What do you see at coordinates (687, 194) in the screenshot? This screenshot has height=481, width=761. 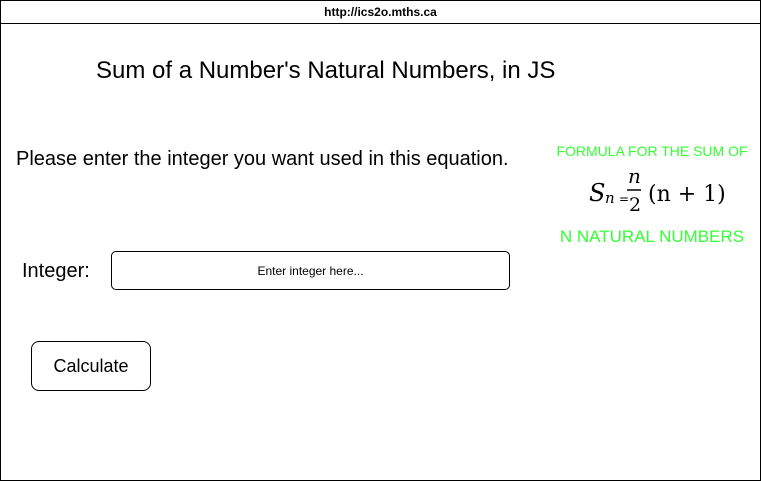 I see `formula-rhs: (n + 1)` at bounding box center [687, 194].